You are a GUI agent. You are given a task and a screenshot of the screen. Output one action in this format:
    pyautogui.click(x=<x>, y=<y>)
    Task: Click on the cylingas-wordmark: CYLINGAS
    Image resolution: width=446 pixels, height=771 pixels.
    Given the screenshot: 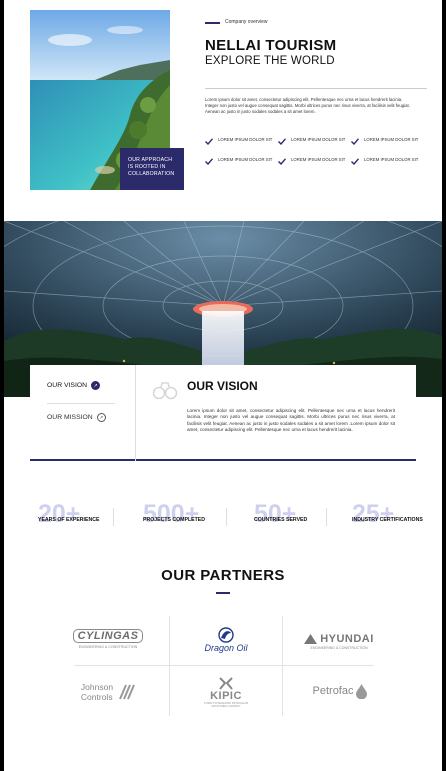 What is the action you would take?
    pyautogui.click(x=108, y=636)
    